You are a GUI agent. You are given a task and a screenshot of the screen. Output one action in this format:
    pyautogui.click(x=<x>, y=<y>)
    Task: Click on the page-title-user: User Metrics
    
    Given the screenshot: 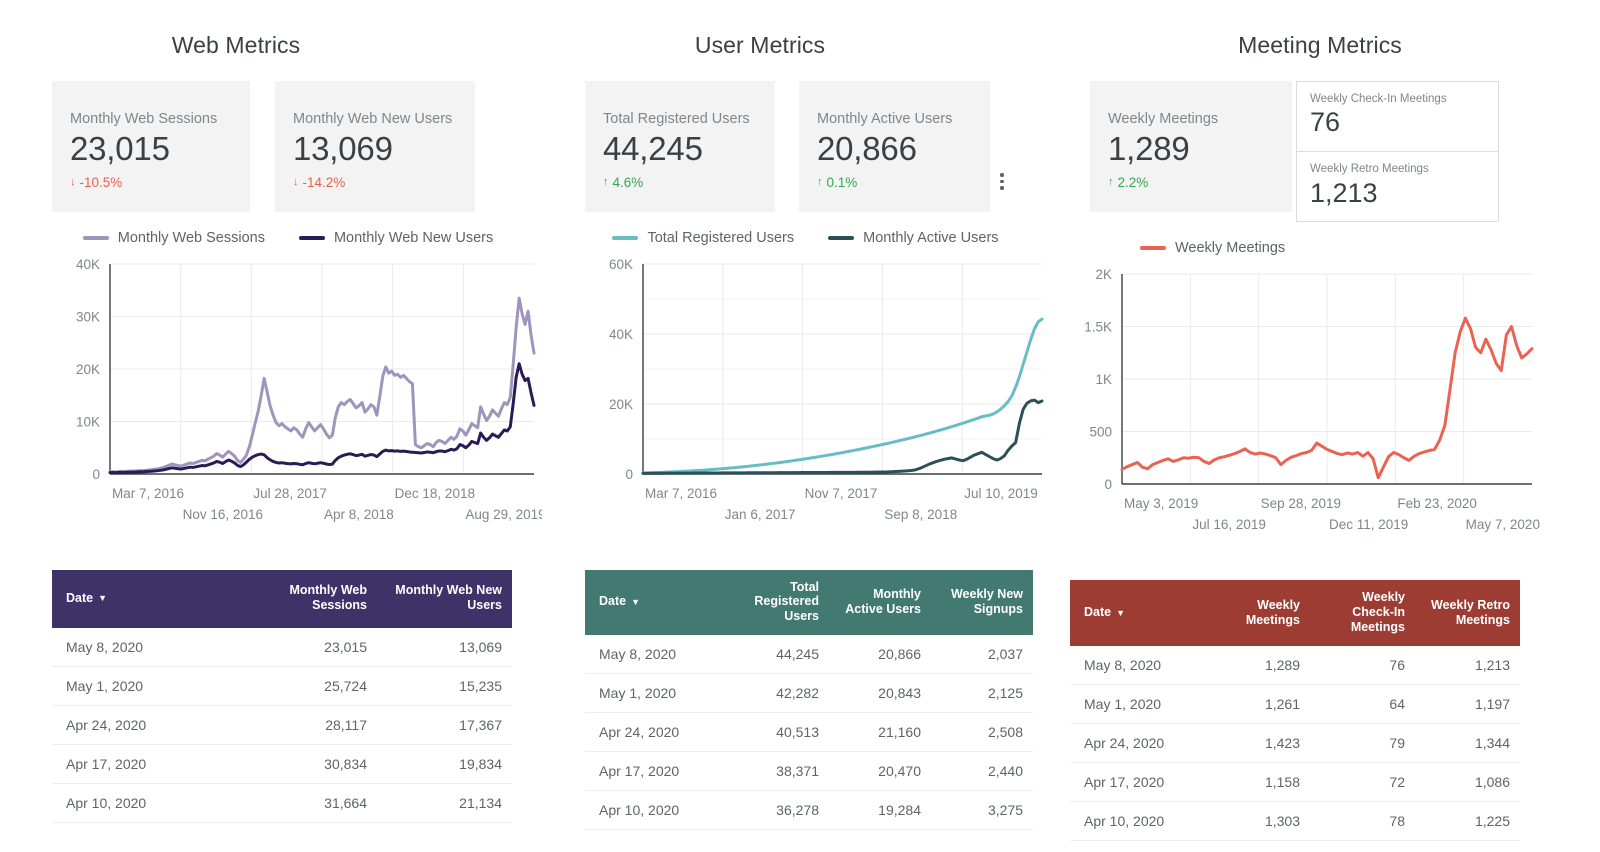 What is the action you would take?
    pyautogui.click(x=760, y=45)
    